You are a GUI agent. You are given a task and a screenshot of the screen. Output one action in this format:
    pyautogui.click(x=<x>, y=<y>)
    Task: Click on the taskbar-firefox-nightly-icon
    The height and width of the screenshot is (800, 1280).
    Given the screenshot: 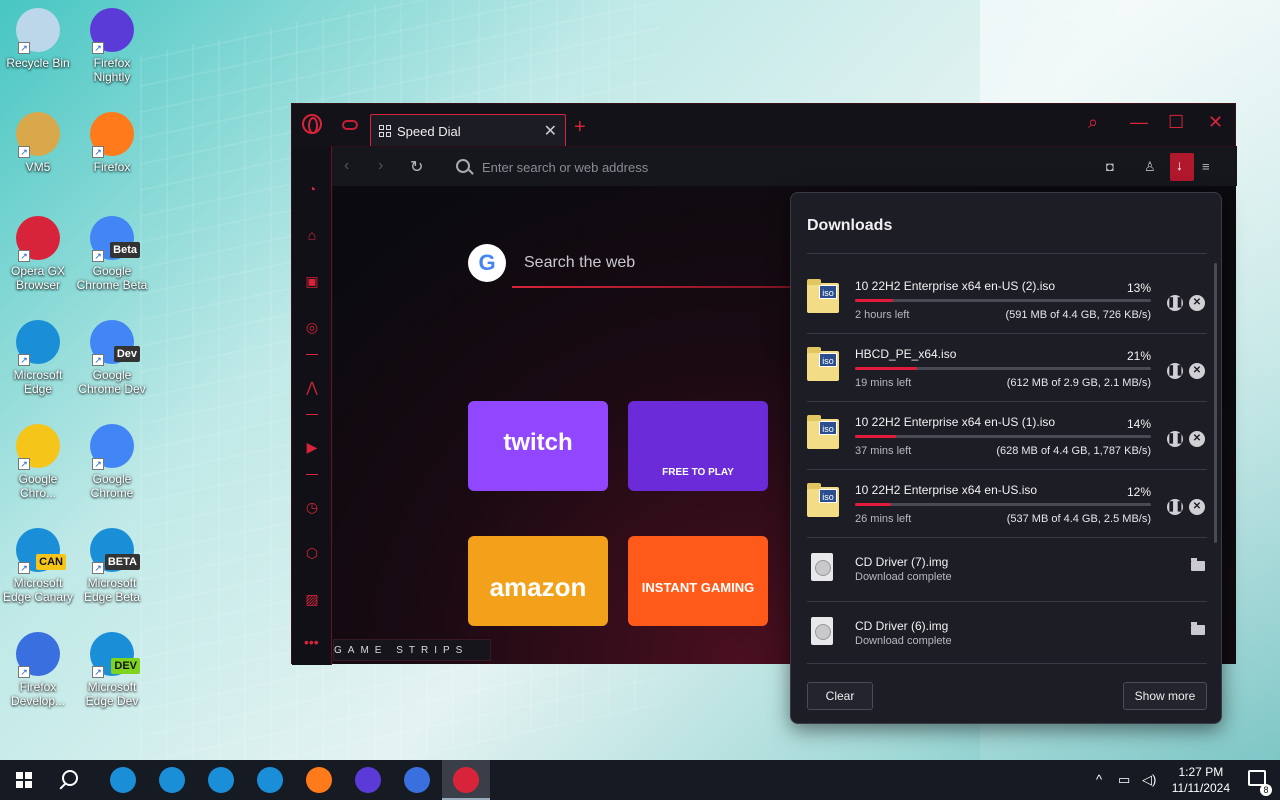 What is the action you would take?
    pyautogui.click(x=368, y=780)
    